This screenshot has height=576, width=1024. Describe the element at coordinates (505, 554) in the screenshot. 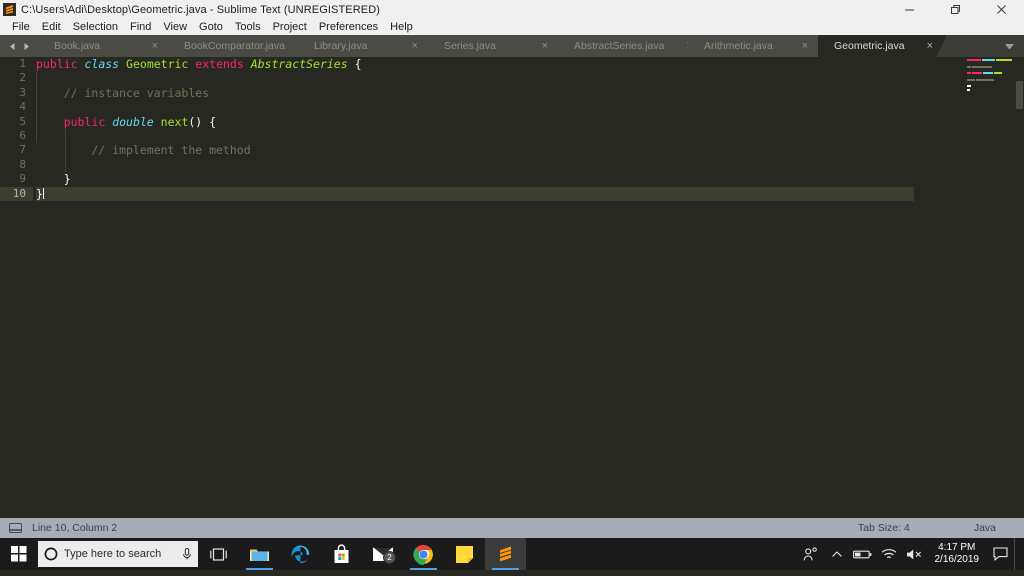

I see `taskbar-app-sublime-text` at that location.